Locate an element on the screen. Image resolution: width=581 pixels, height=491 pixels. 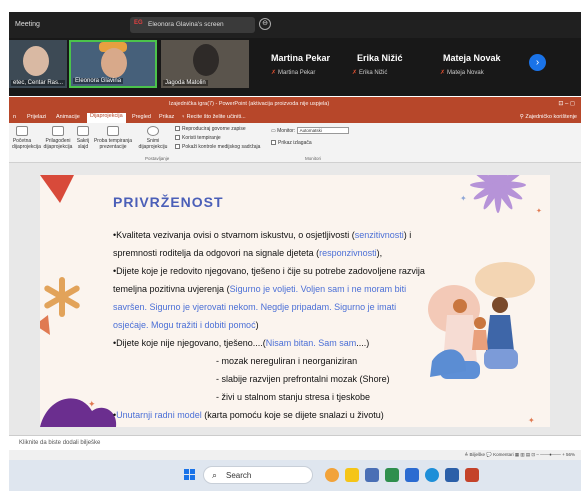
rehearse-timings-button: Proba tempiranja prezentacije is located at coordinates (113, 138).